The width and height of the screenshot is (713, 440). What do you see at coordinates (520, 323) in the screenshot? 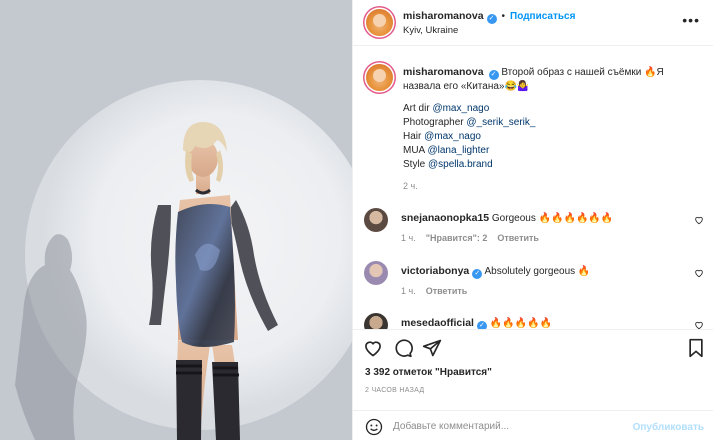
I see `comment-text: 🔥🔥🔥🔥🔥` at bounding box center [520, 323].